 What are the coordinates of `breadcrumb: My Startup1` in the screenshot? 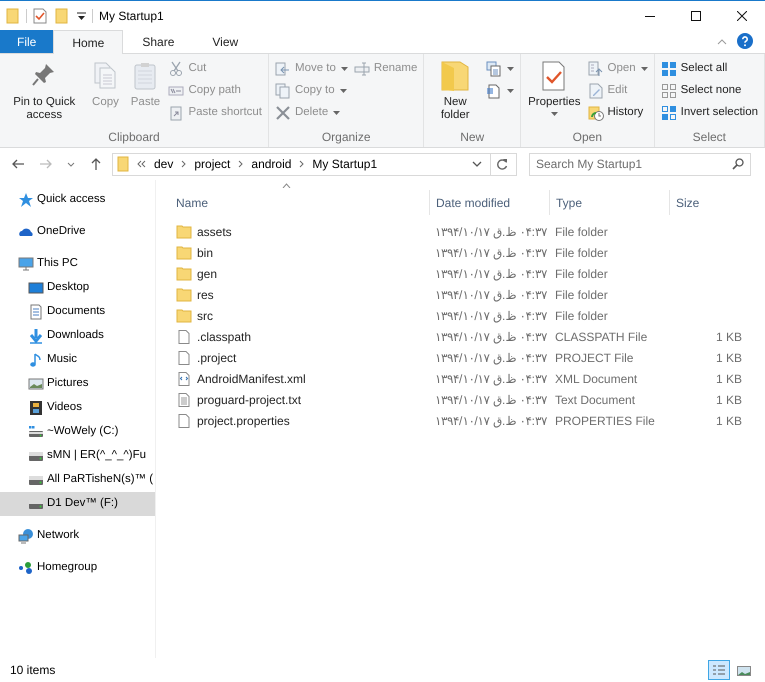 It's located at (345, 164).